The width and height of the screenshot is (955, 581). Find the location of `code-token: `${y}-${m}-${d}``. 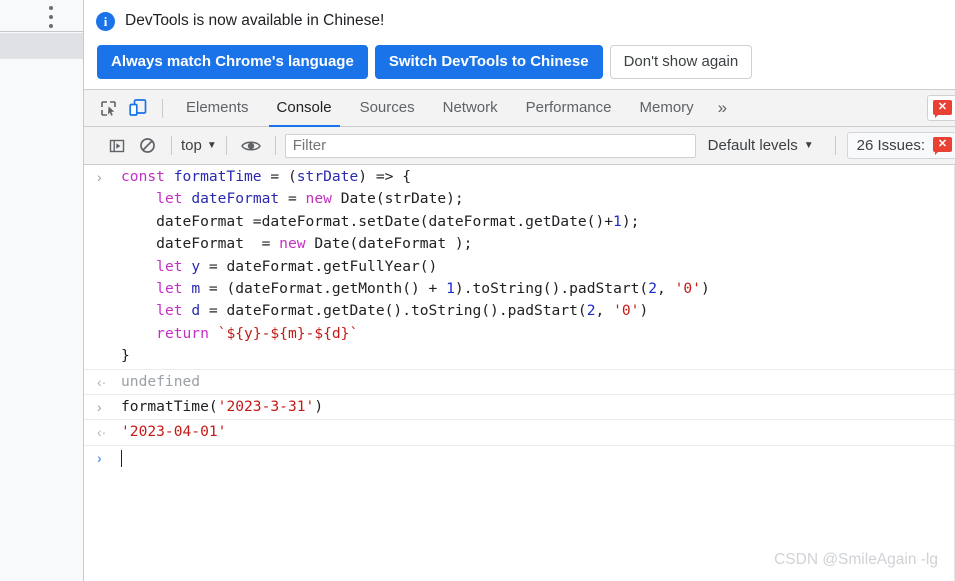

code-token: `${y}-${m}-${d}` is located at coordinates (288, 333).